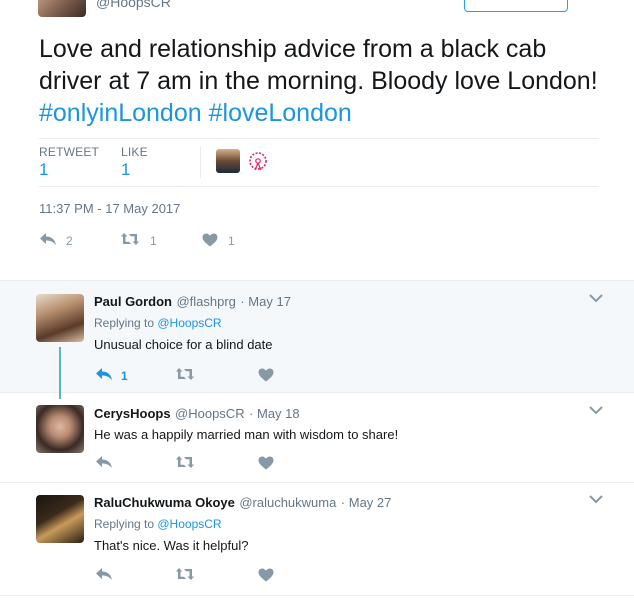 Image resolution: width=634 pixels, height=600 pixels. Describe the element at coordinates (134, 152) in the screenshot. I see `likes-label: LIKE` at that location.